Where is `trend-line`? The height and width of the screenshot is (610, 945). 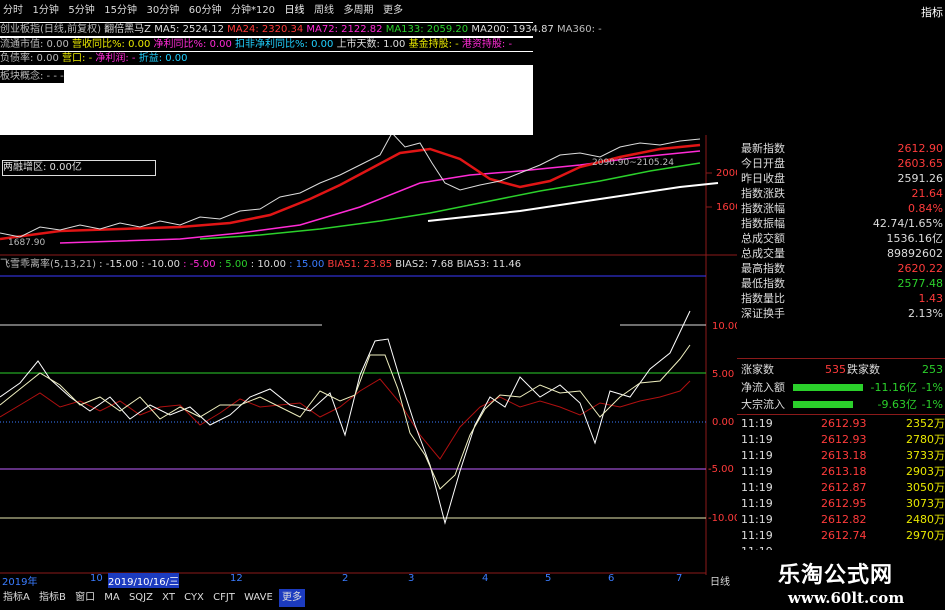
trend-line is located at coordinates (573, 202).